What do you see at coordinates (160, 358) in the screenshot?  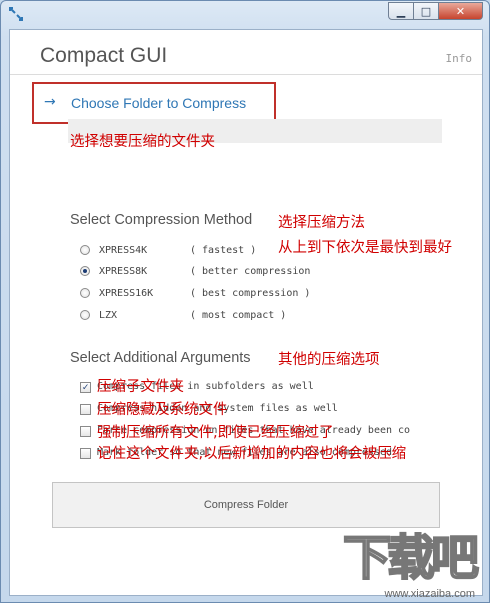 I see `arguments-heading: Select Additional Arguments` at bounding box center [160, 358].